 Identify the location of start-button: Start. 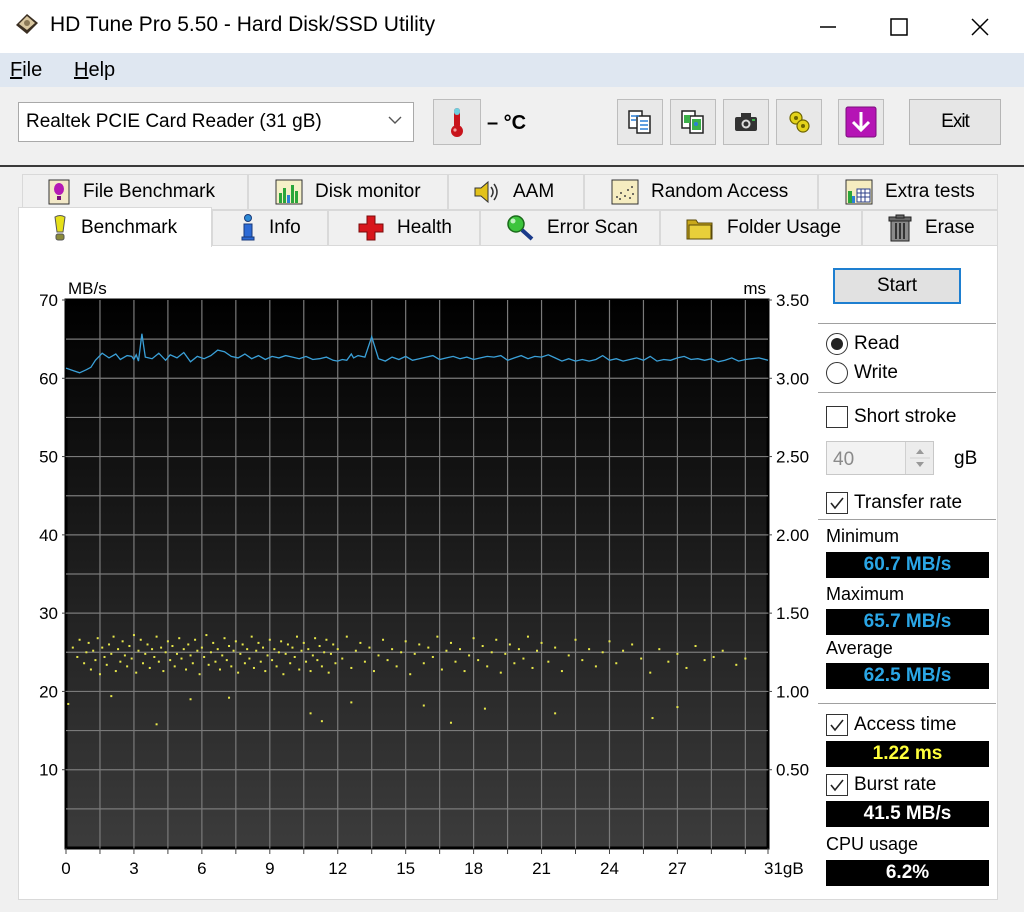
(897, 286).